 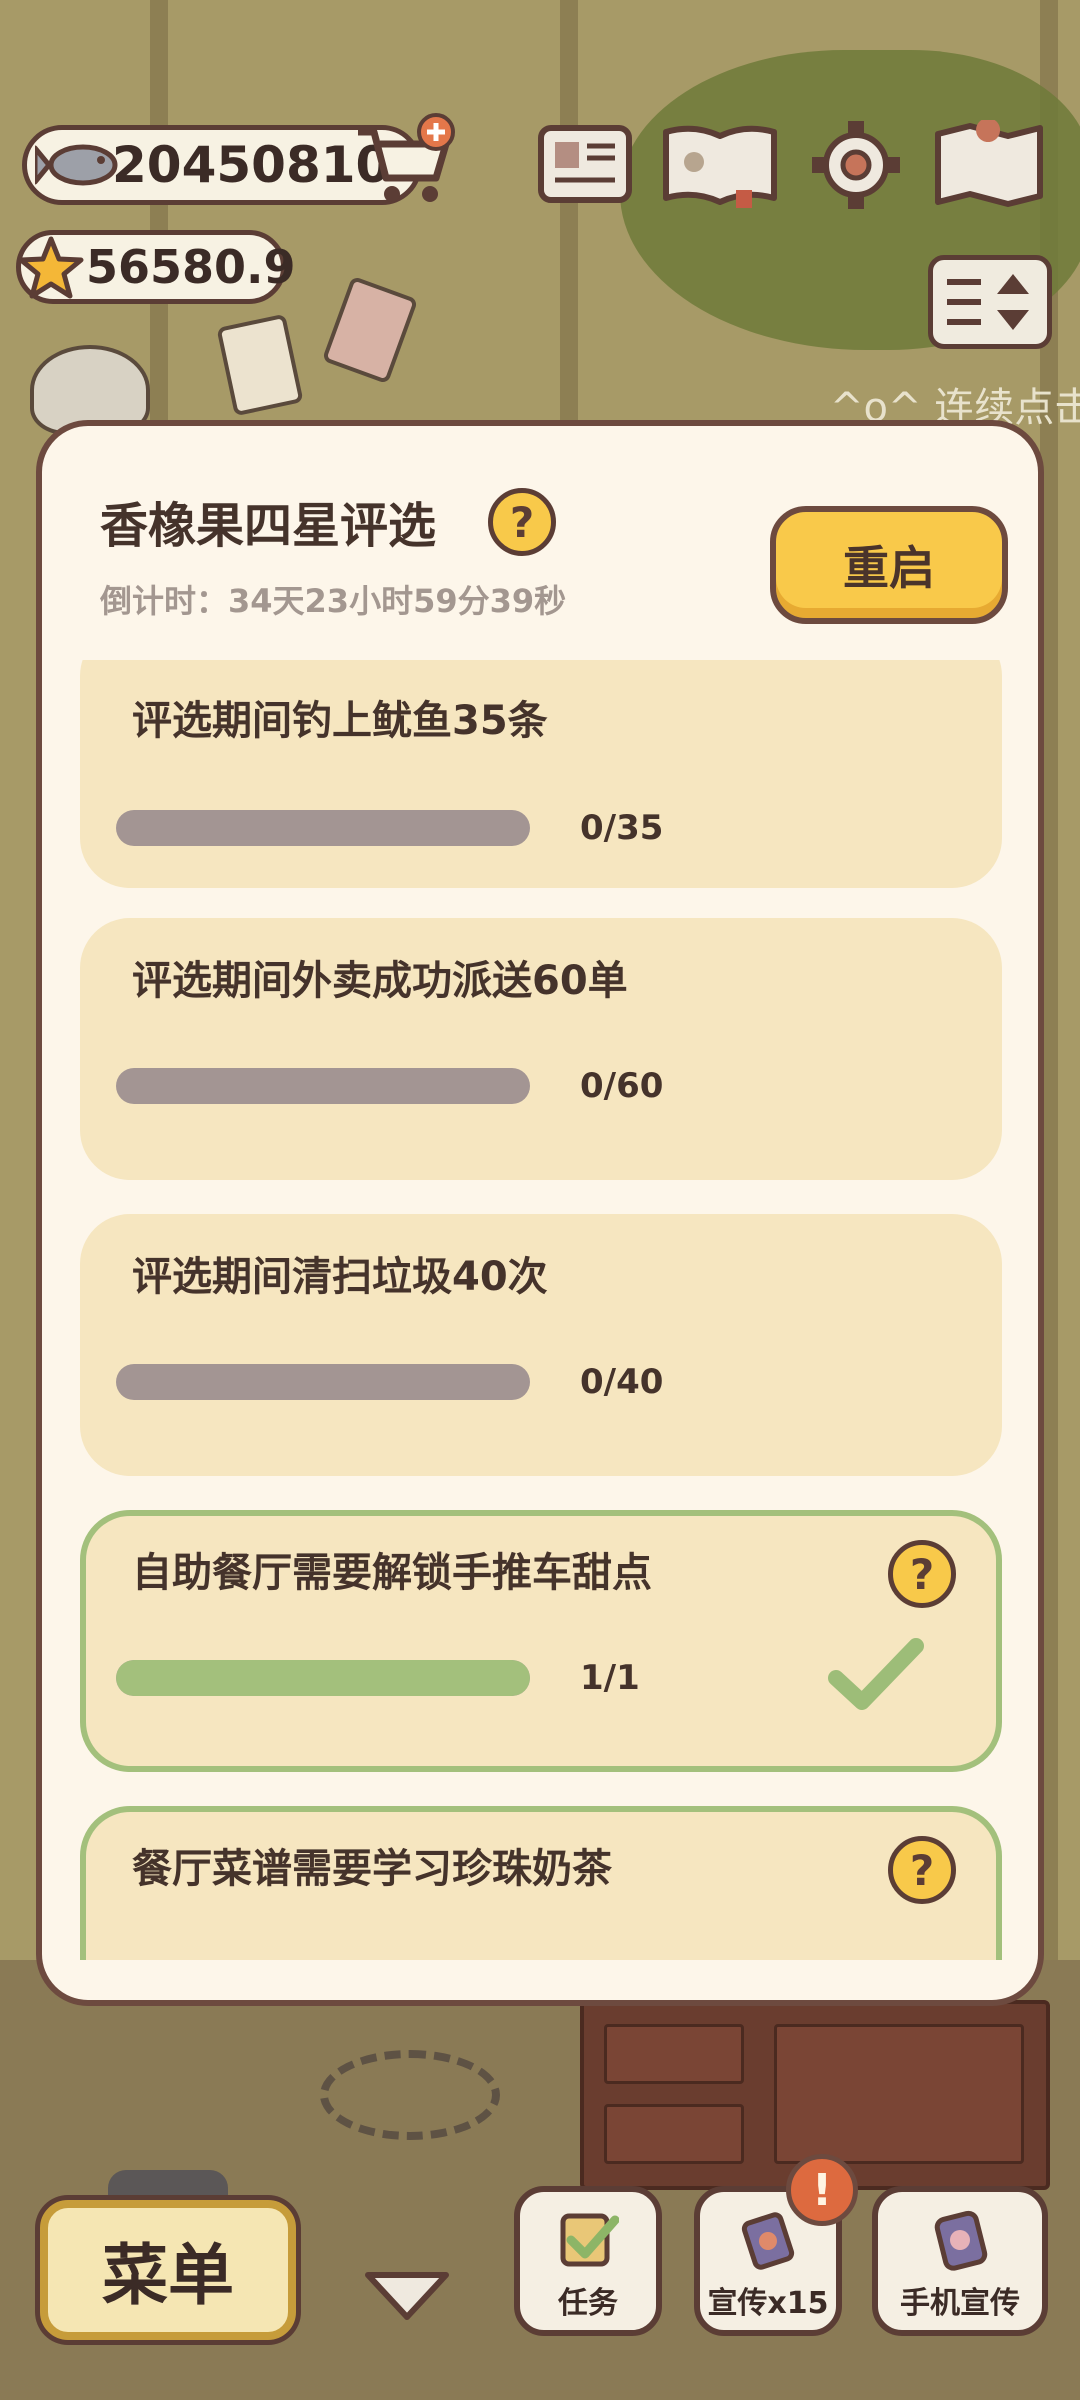 I want to click on task-card-completed: 自助餐厅需要解锁手推车甜点 ? 1/1, so click(x=541, y=1641).